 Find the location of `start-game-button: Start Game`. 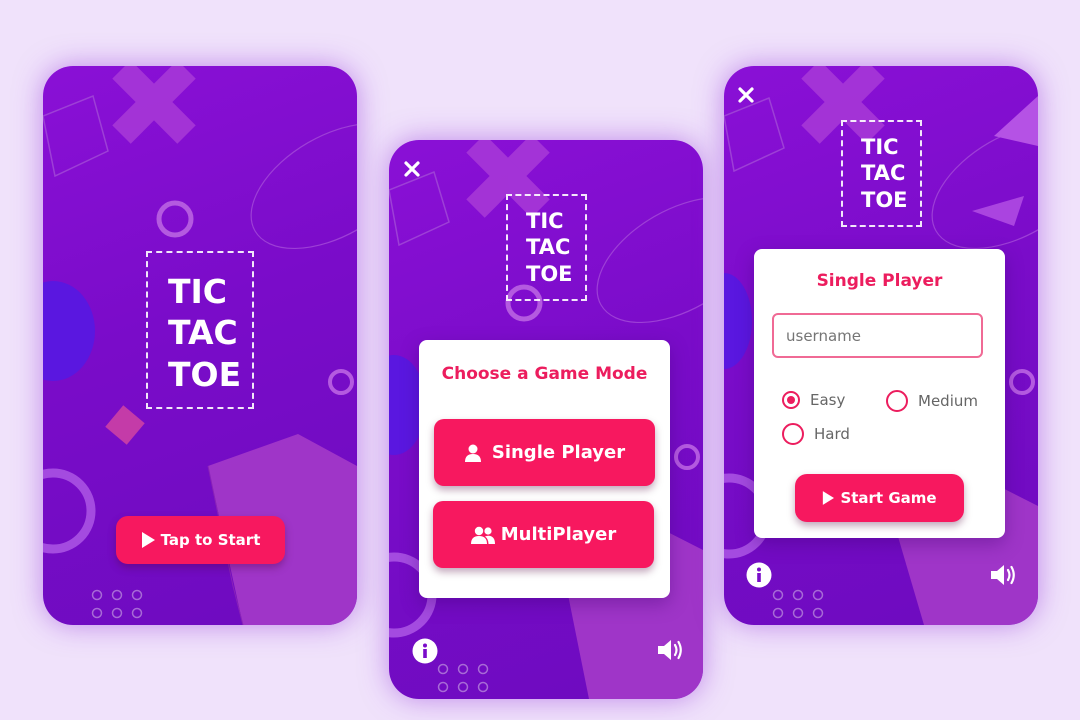

start-game-button: Start Game is located at coordinates (879, 498).